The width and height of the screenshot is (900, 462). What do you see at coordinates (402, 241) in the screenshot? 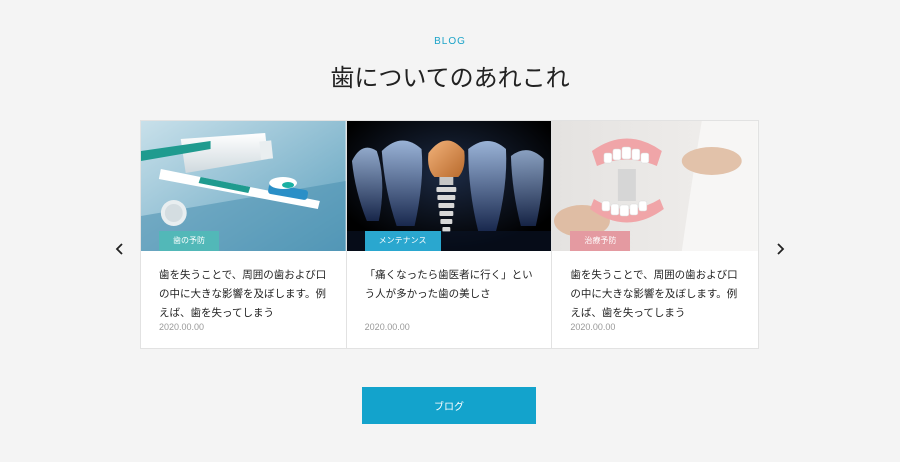
I see `category-tag: メンテナンス` at bounding box center [402, 241].